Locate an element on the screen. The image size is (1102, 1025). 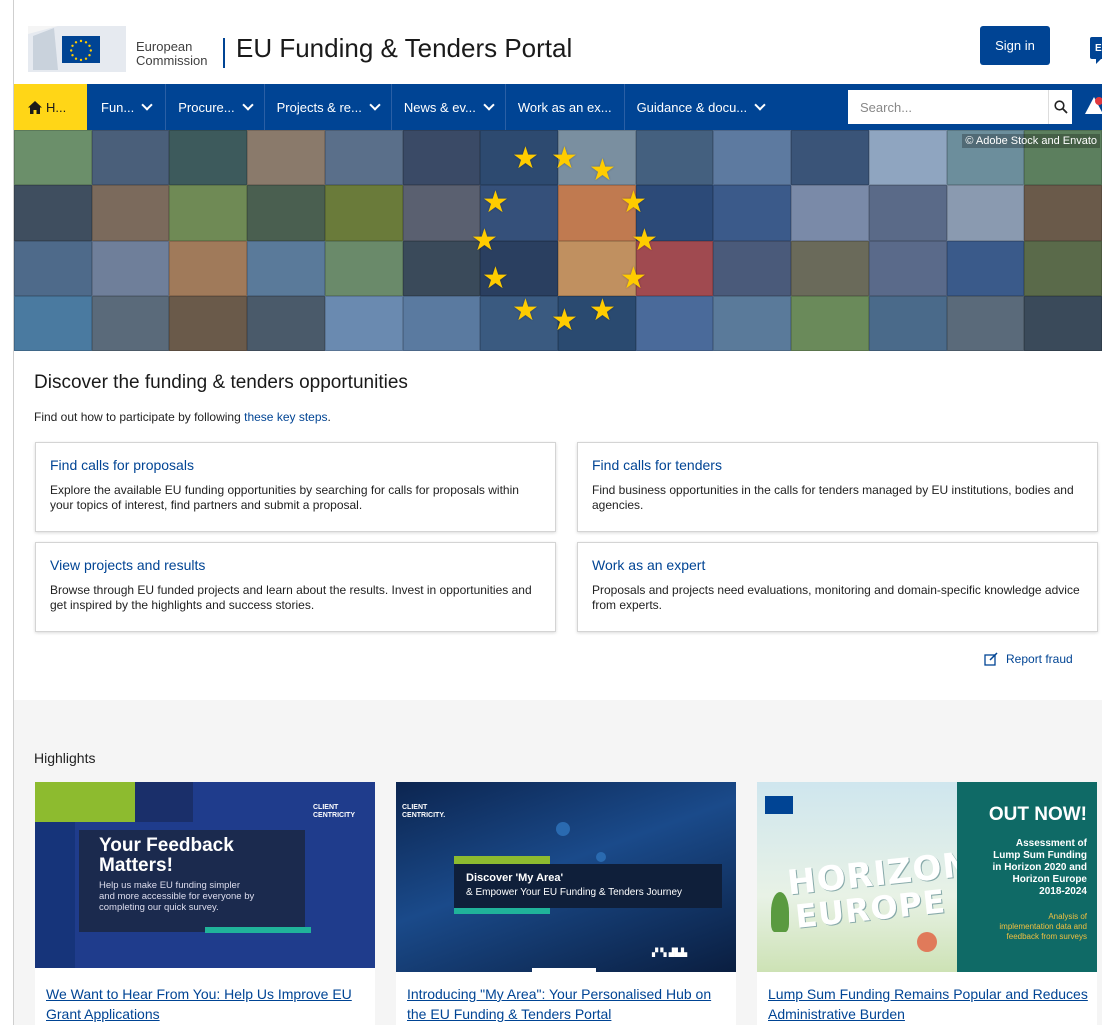
portal-title: EU Funding & Tenders Portal is located at coordinates (404, 48).